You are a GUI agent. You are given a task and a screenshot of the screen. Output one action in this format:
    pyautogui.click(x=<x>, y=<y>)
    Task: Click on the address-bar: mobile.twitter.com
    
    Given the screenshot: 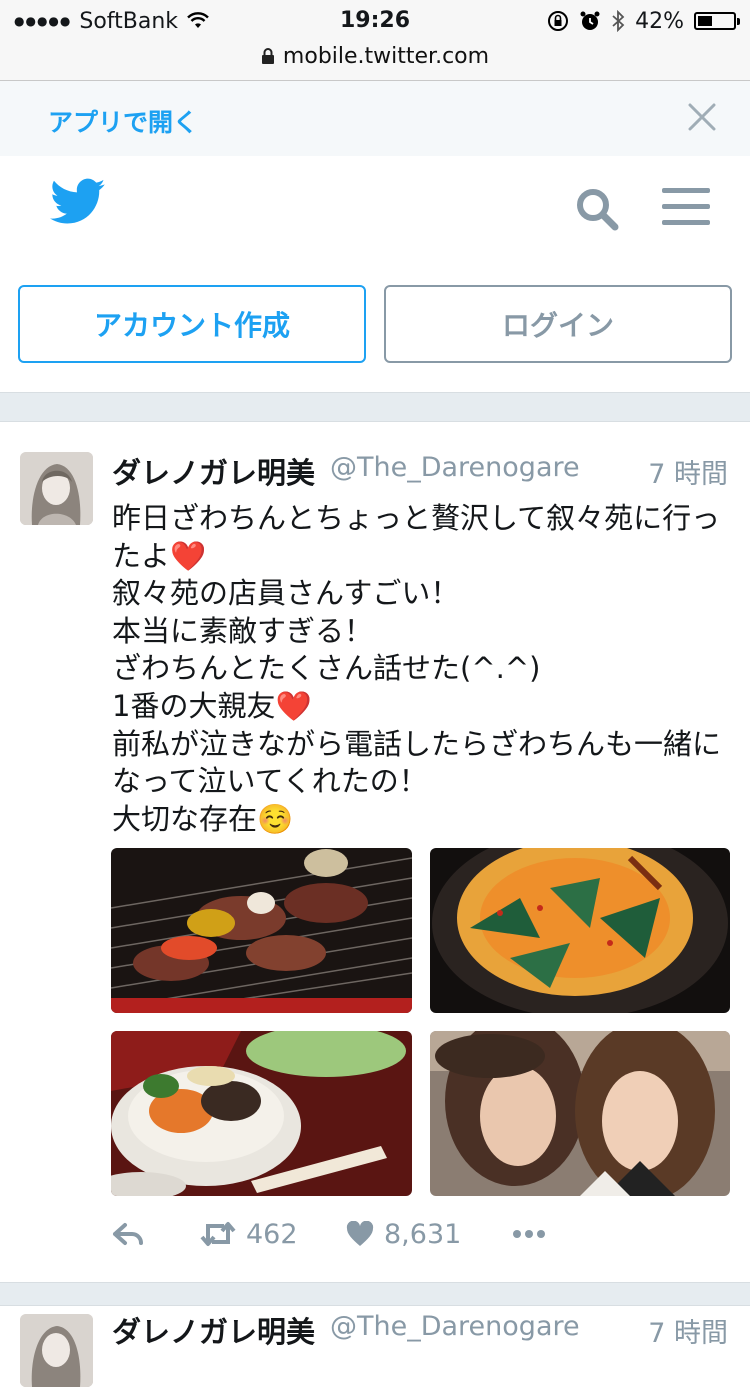 What is the action you would take?
    pyautogui.click(x=375, y=56)
    